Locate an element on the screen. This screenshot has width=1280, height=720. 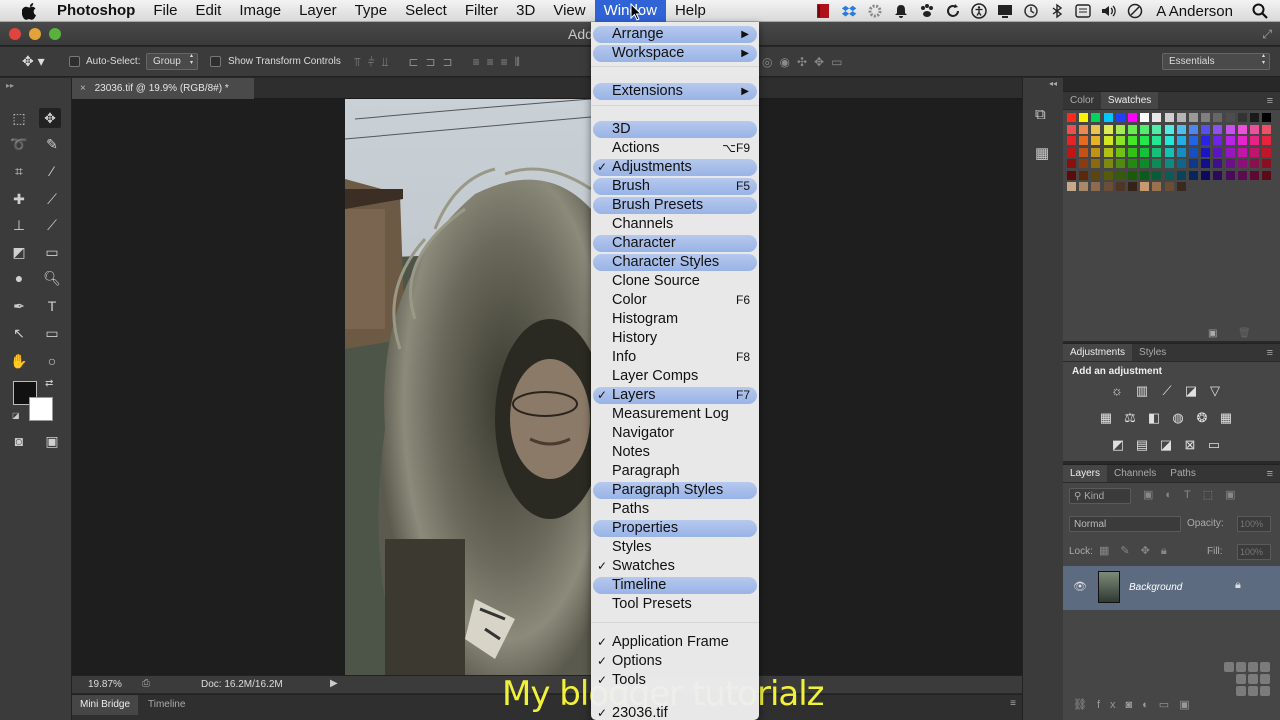
menu-view: View is located at coordinates (569, 11).